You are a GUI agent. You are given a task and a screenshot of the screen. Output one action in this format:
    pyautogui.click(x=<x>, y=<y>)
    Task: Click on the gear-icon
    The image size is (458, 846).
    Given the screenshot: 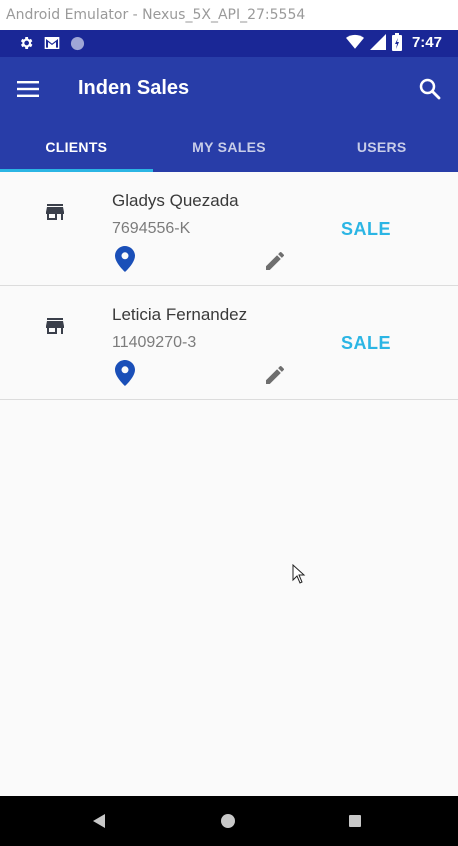 What is the action you would take?
    pyautogui.click(x=26, y=43)
    